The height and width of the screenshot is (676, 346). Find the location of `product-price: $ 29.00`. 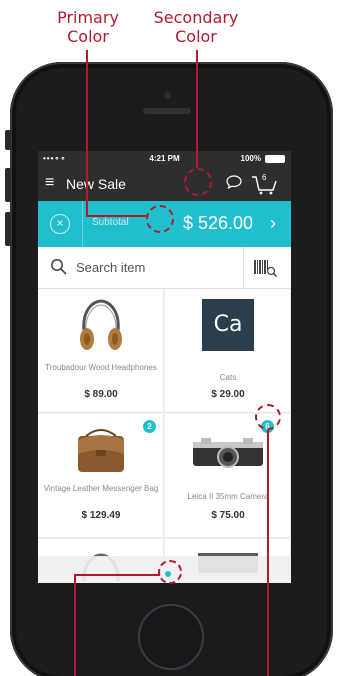

product-price: $ 29.00 is located at coordinates (228, 394).